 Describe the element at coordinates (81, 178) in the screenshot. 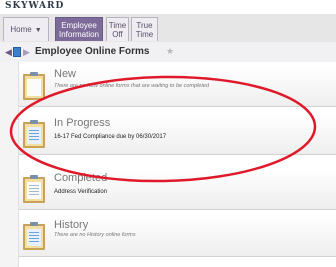

I see `section-title: Completed` at that location.